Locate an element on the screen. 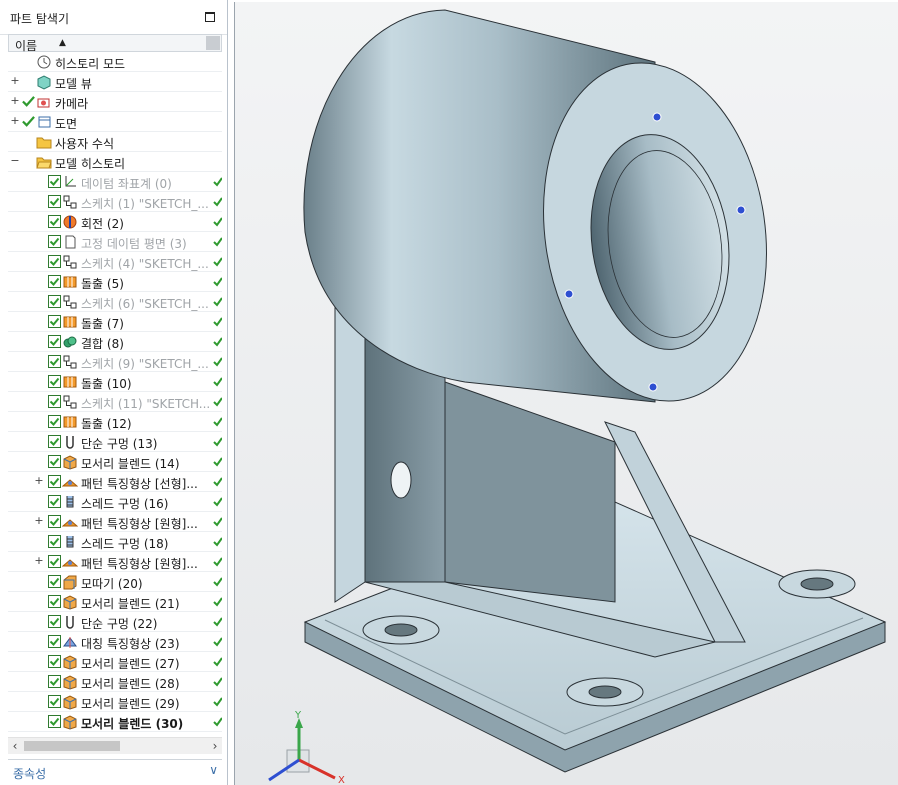 The height and width of the screenshot is (785, 898). tree-node-f12: 돌출 (12) is located at coordinates (115, 422).